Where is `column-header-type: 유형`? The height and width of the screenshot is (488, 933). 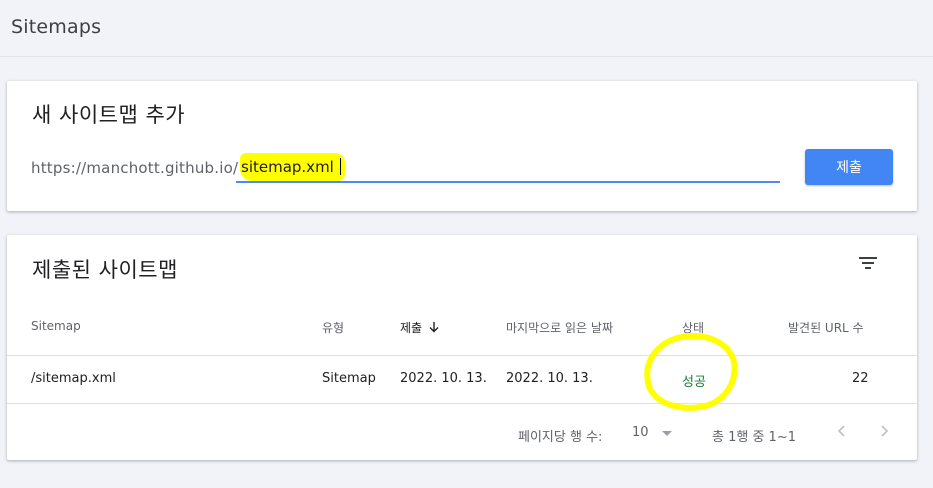 column-header-type: 유형 is located at coordinates (333, 327).